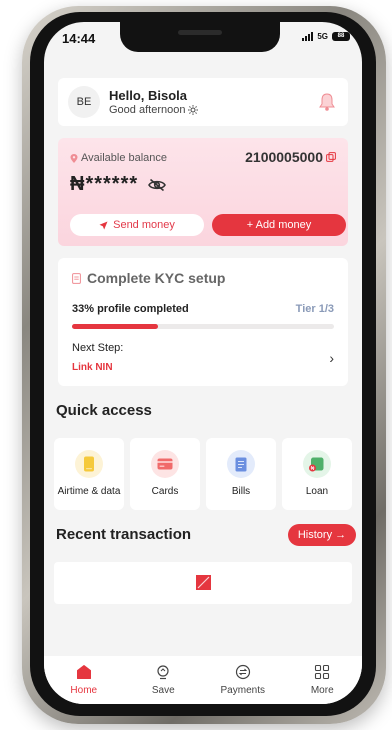 The width and height of the screenshot is (392, 730). I want to click on send-icon, so click(103, 225).